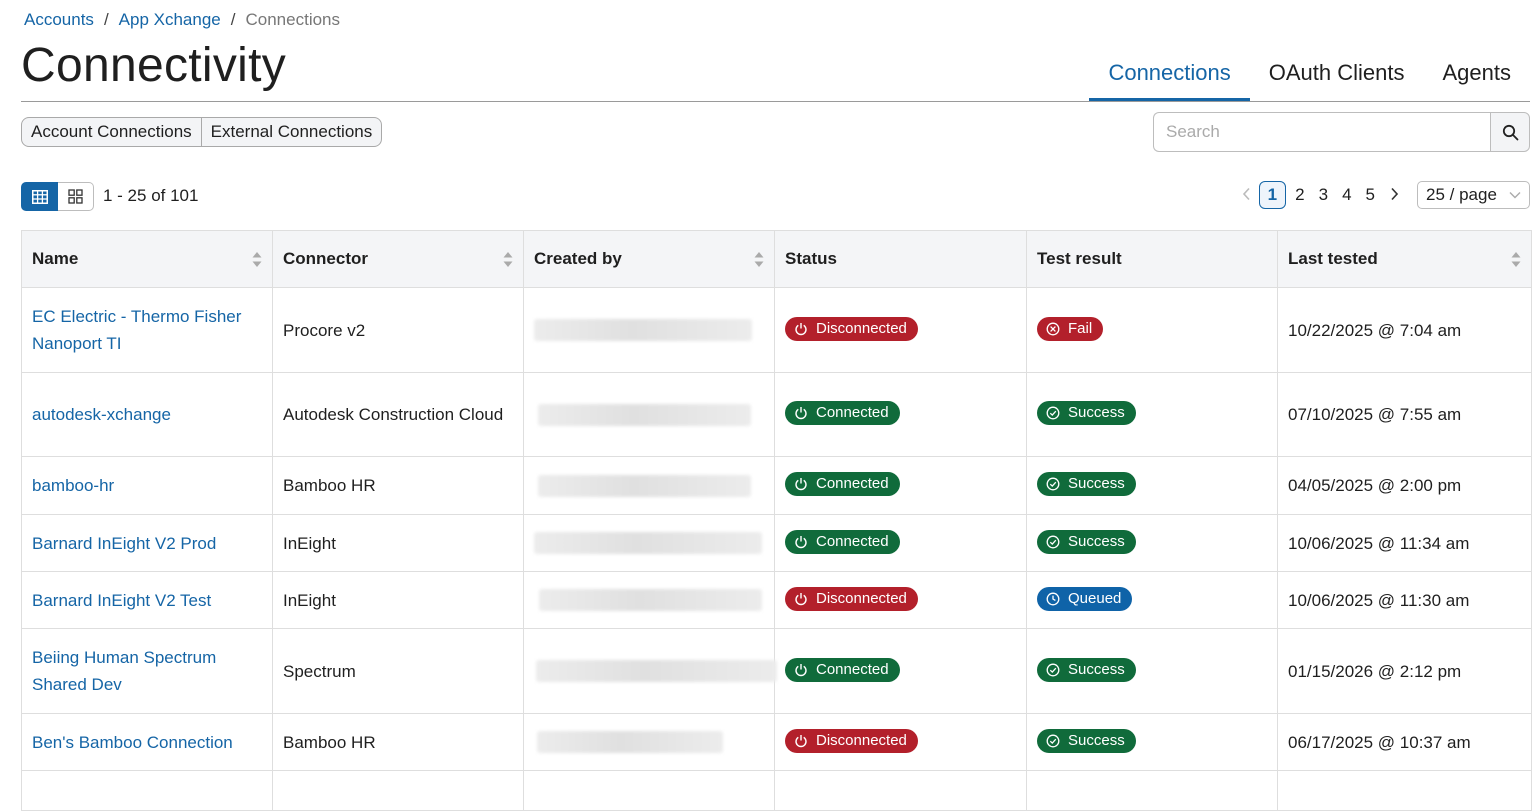 Image resolution: width=1537 pixels, height=811 pixels. I want to click on name-cell: Ben's Bamboo Connection, so click(147, 742).